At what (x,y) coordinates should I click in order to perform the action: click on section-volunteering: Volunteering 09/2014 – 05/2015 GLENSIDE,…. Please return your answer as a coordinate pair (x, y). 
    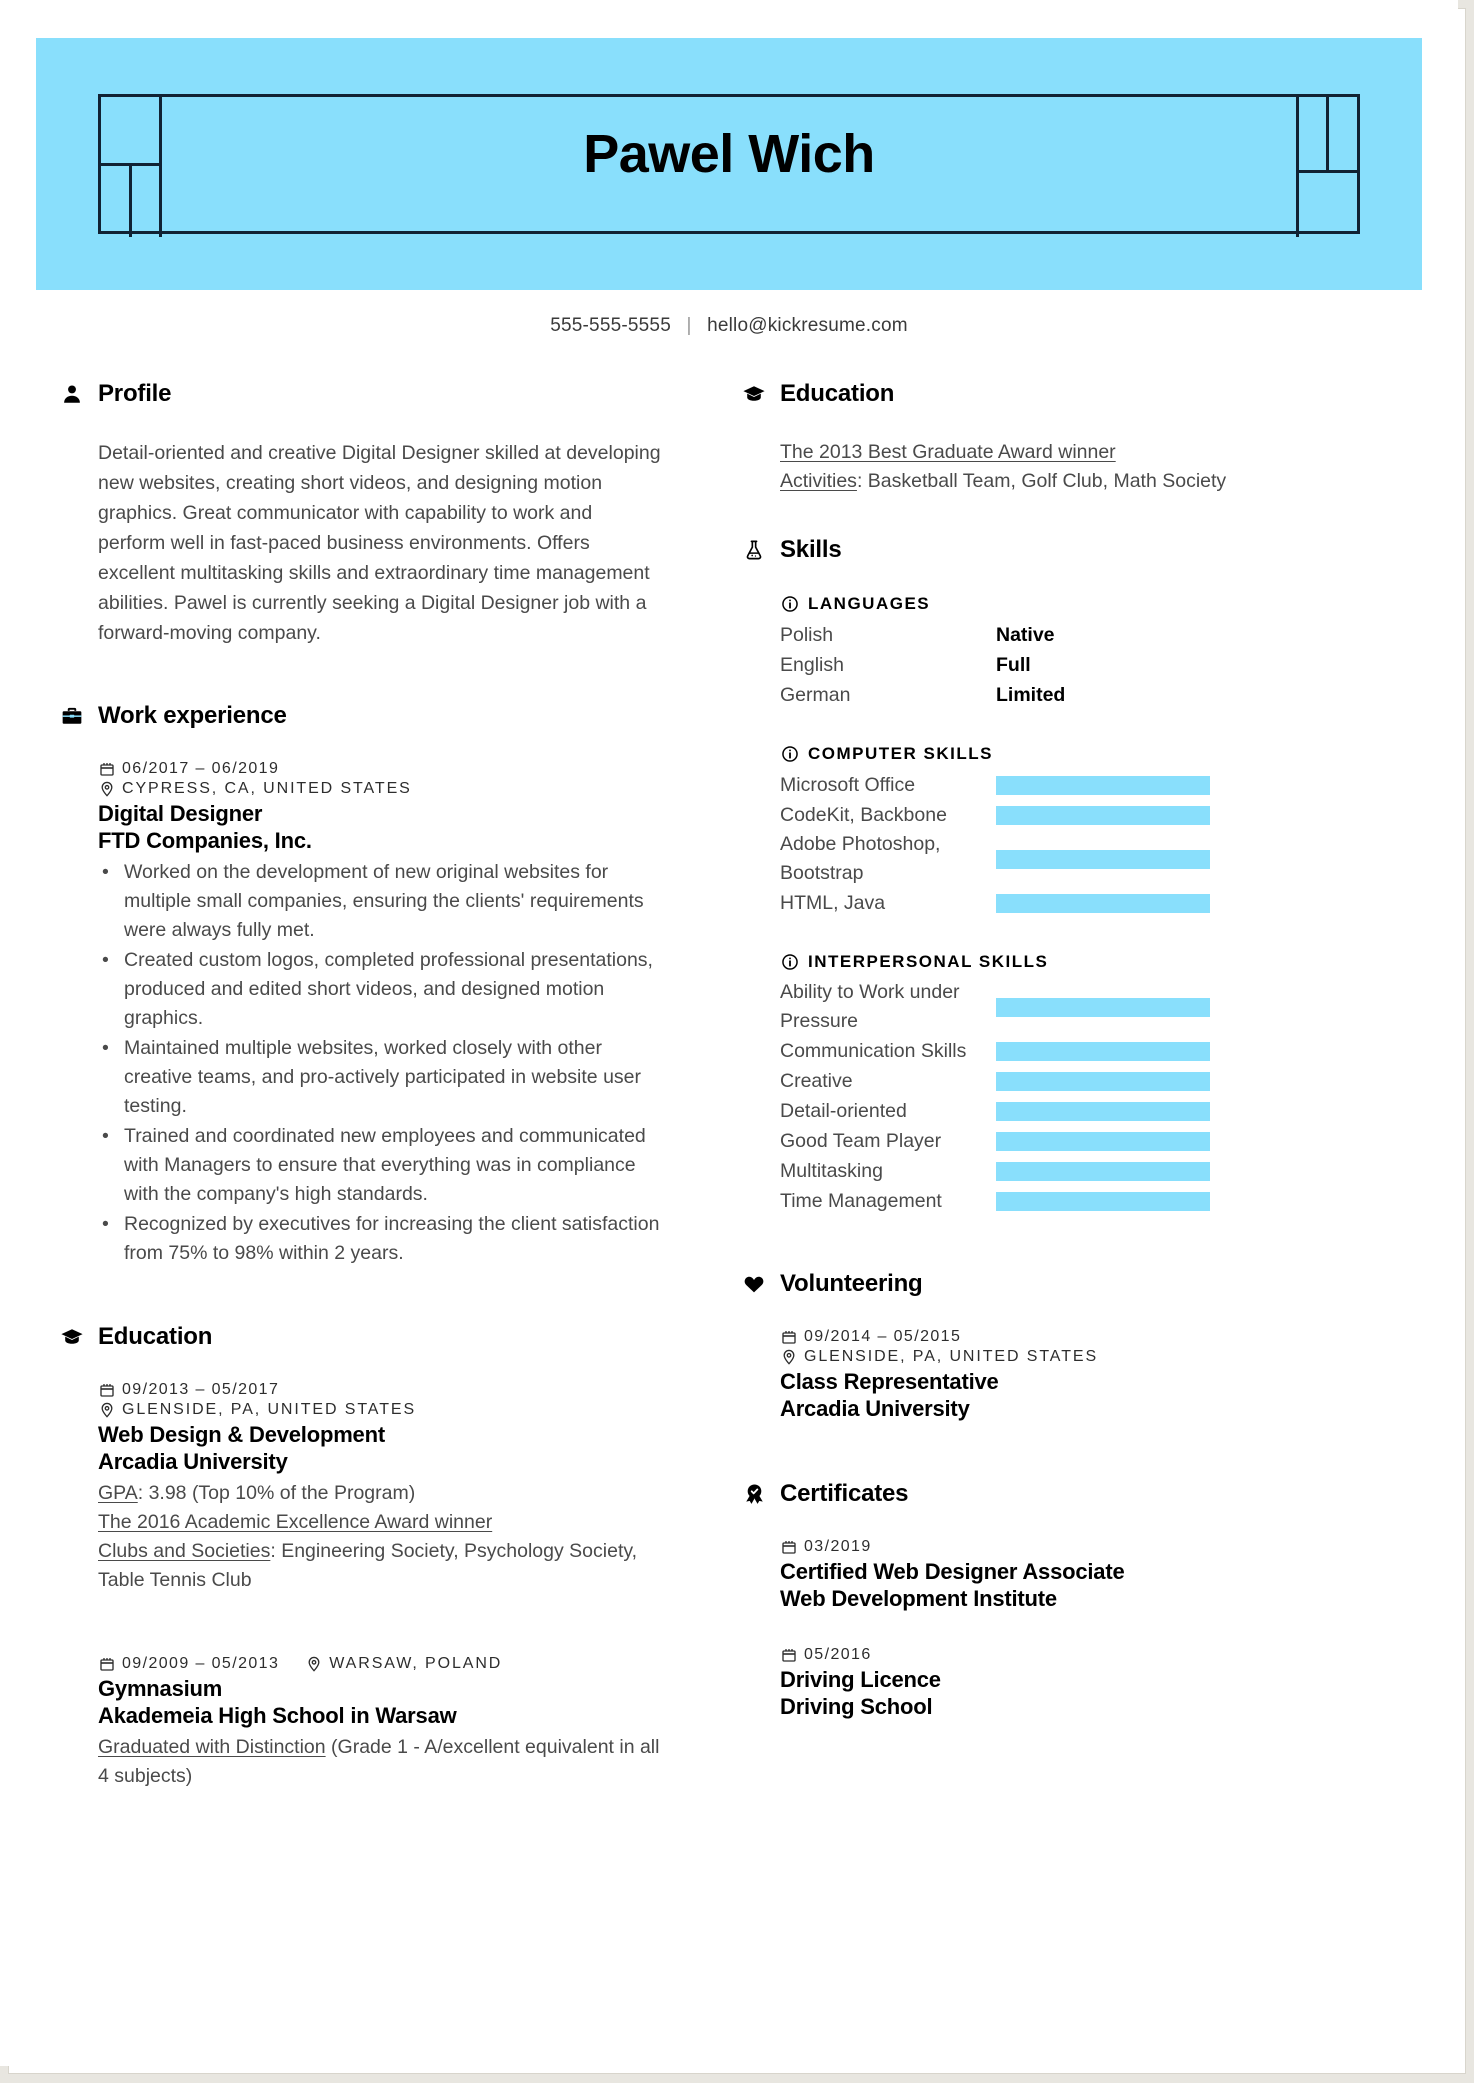
    Looking at the image, I should click on (1070, 1346).